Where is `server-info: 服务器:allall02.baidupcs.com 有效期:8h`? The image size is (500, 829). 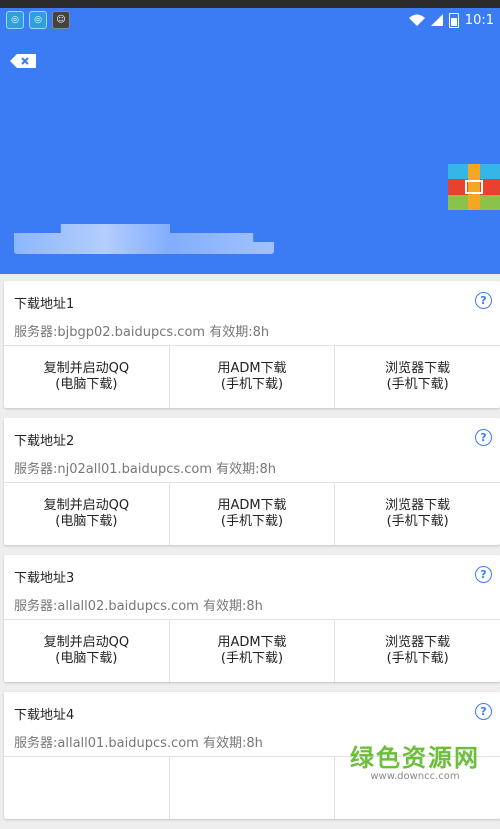 server-info: 服务器:allall02.baidupcs.com 有效期:8h is located at coordinates (138, 606).